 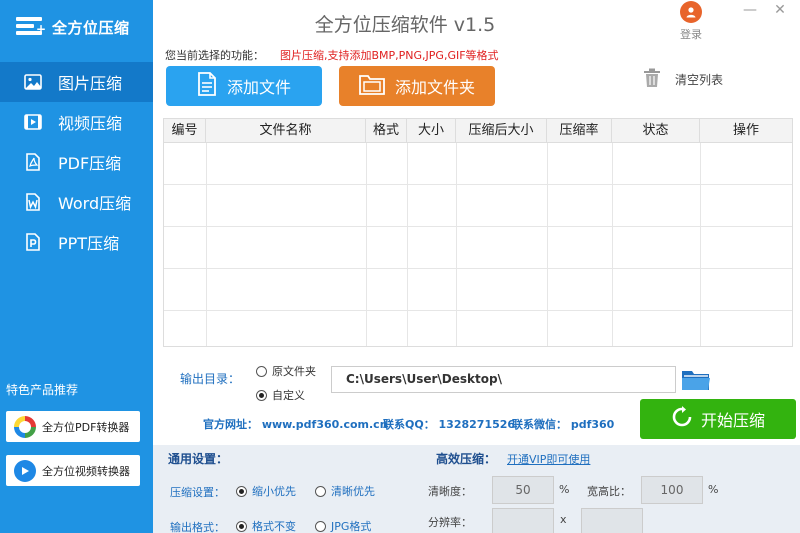 What do you see at coordinates (389, 55) in the screenshot?
I see `function-description: 图片压缩,支持添加BMP,PNG,JPG,GIF等格式` at bounding box center [389, 55].